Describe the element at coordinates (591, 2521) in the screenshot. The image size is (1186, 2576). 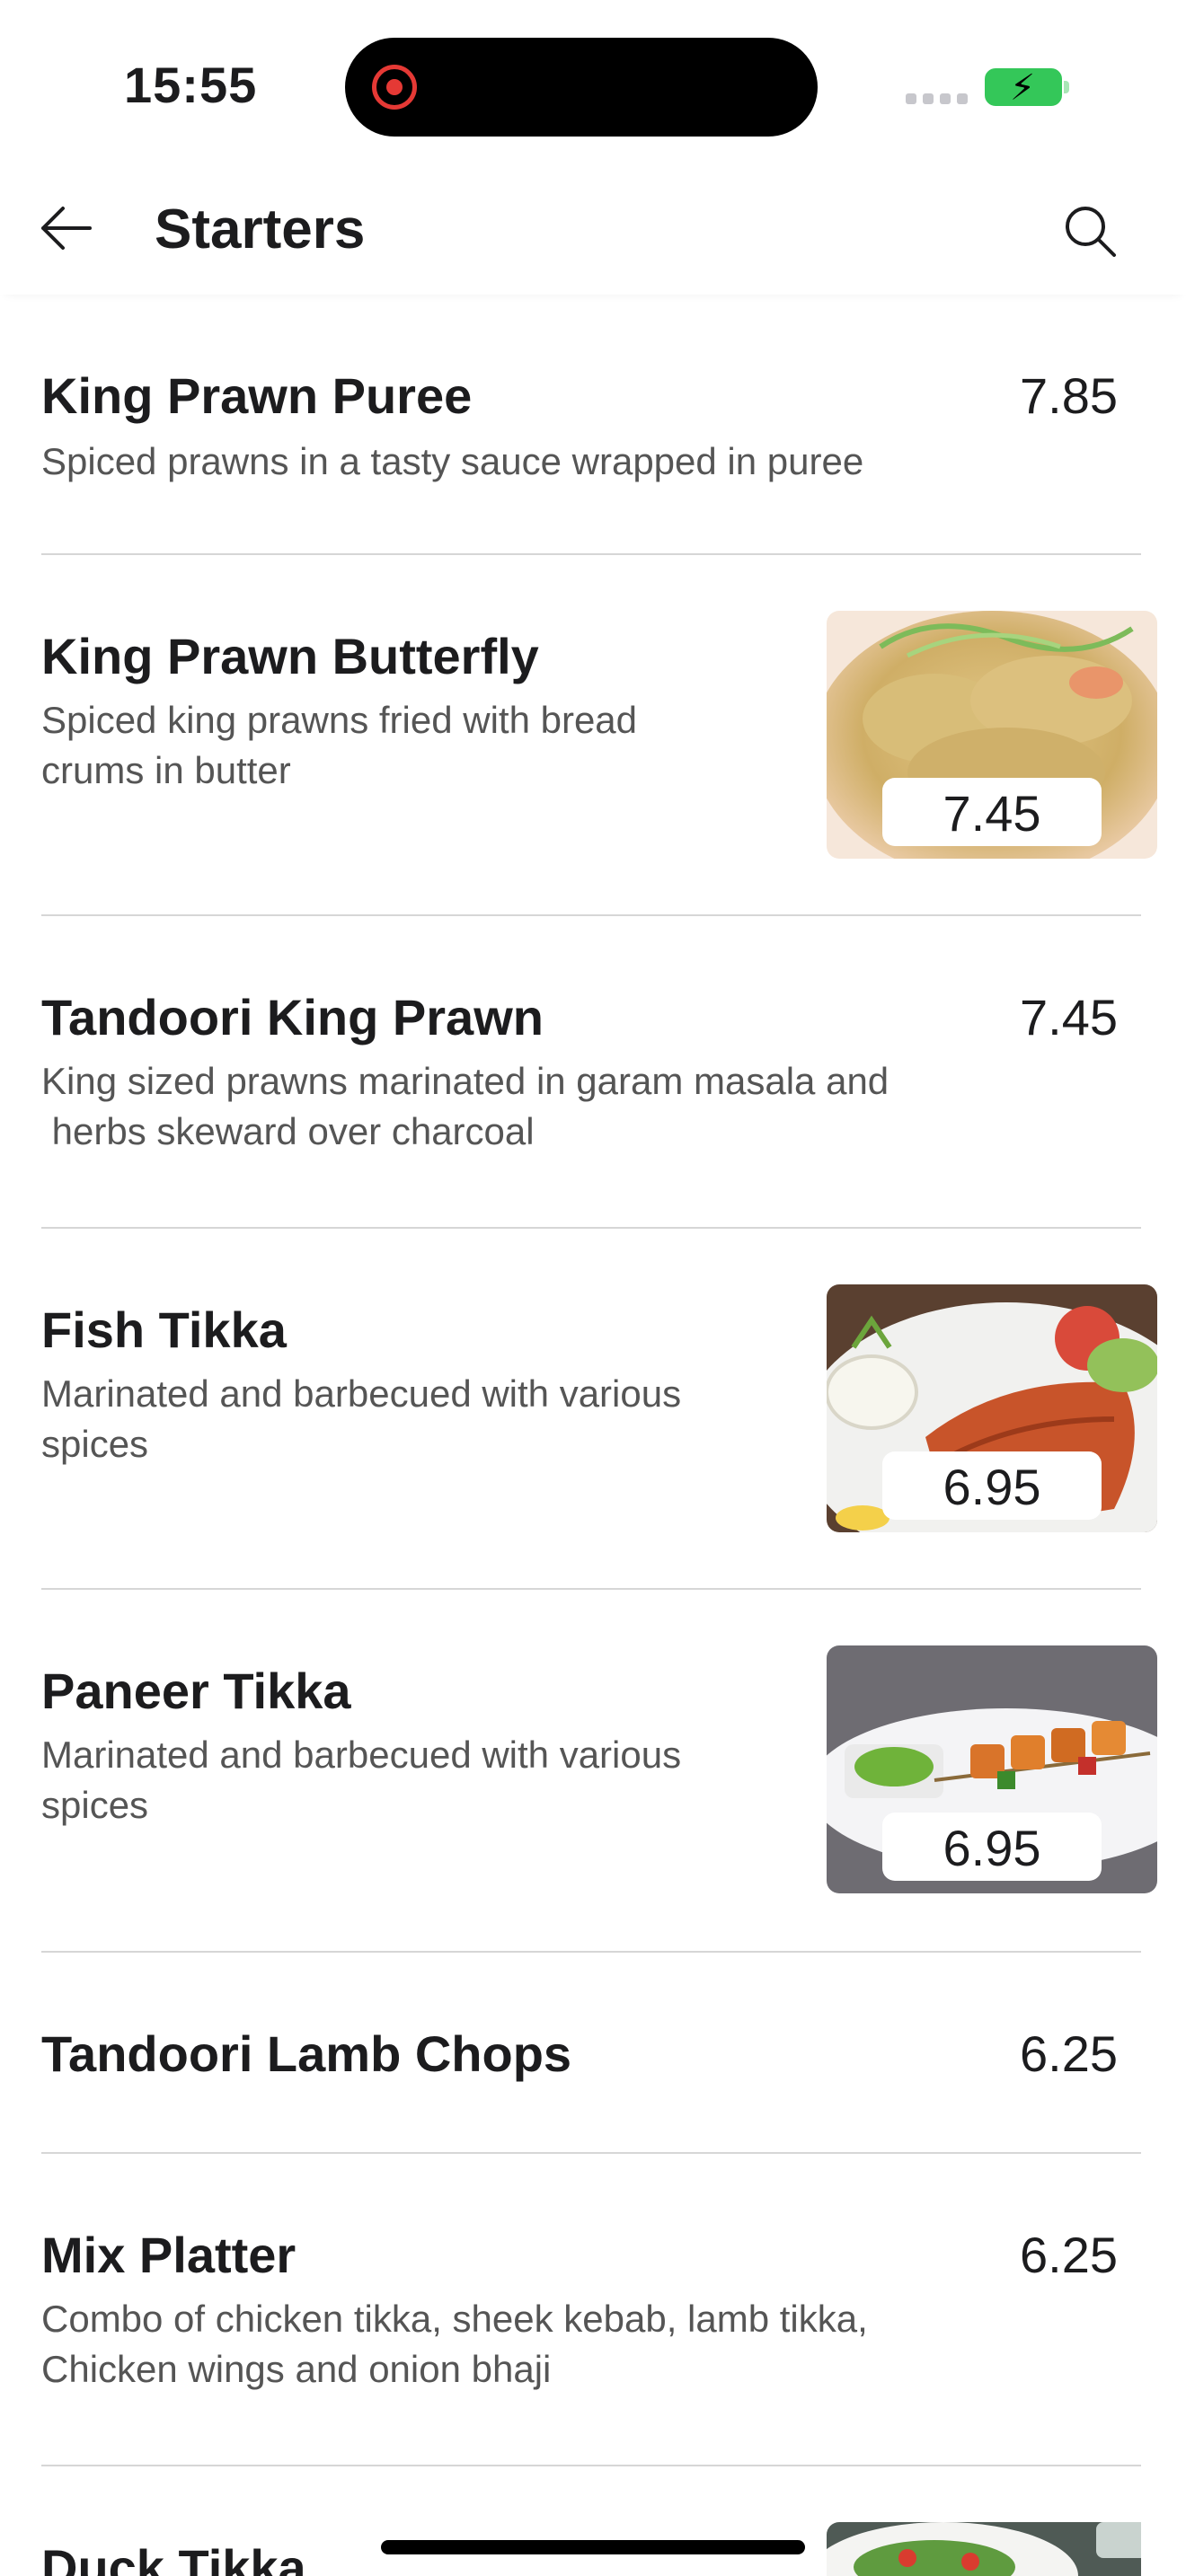
I see `menu-item: Duck Tikka` at that location.